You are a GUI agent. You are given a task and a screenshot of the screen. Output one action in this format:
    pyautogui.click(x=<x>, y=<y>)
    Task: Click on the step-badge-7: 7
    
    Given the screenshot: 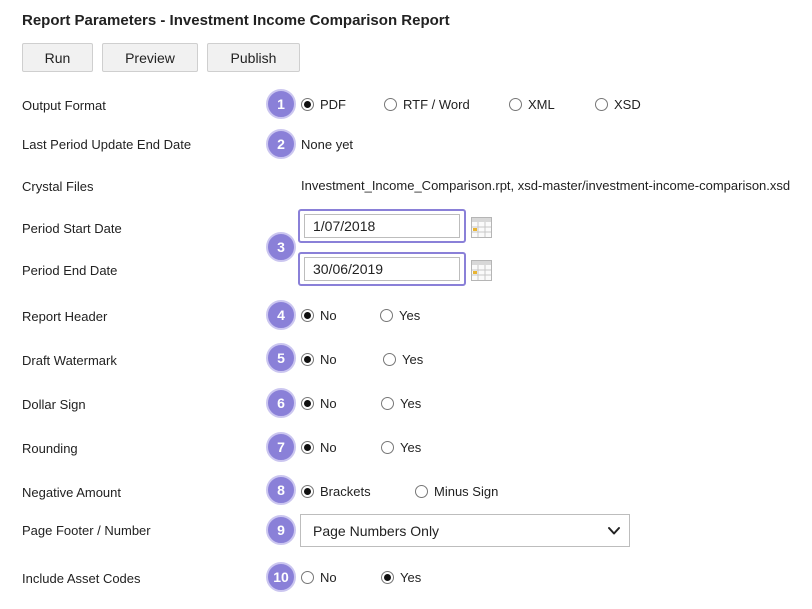 What is the action you would take?
    pyautogui.click(x=281, y=447)
    